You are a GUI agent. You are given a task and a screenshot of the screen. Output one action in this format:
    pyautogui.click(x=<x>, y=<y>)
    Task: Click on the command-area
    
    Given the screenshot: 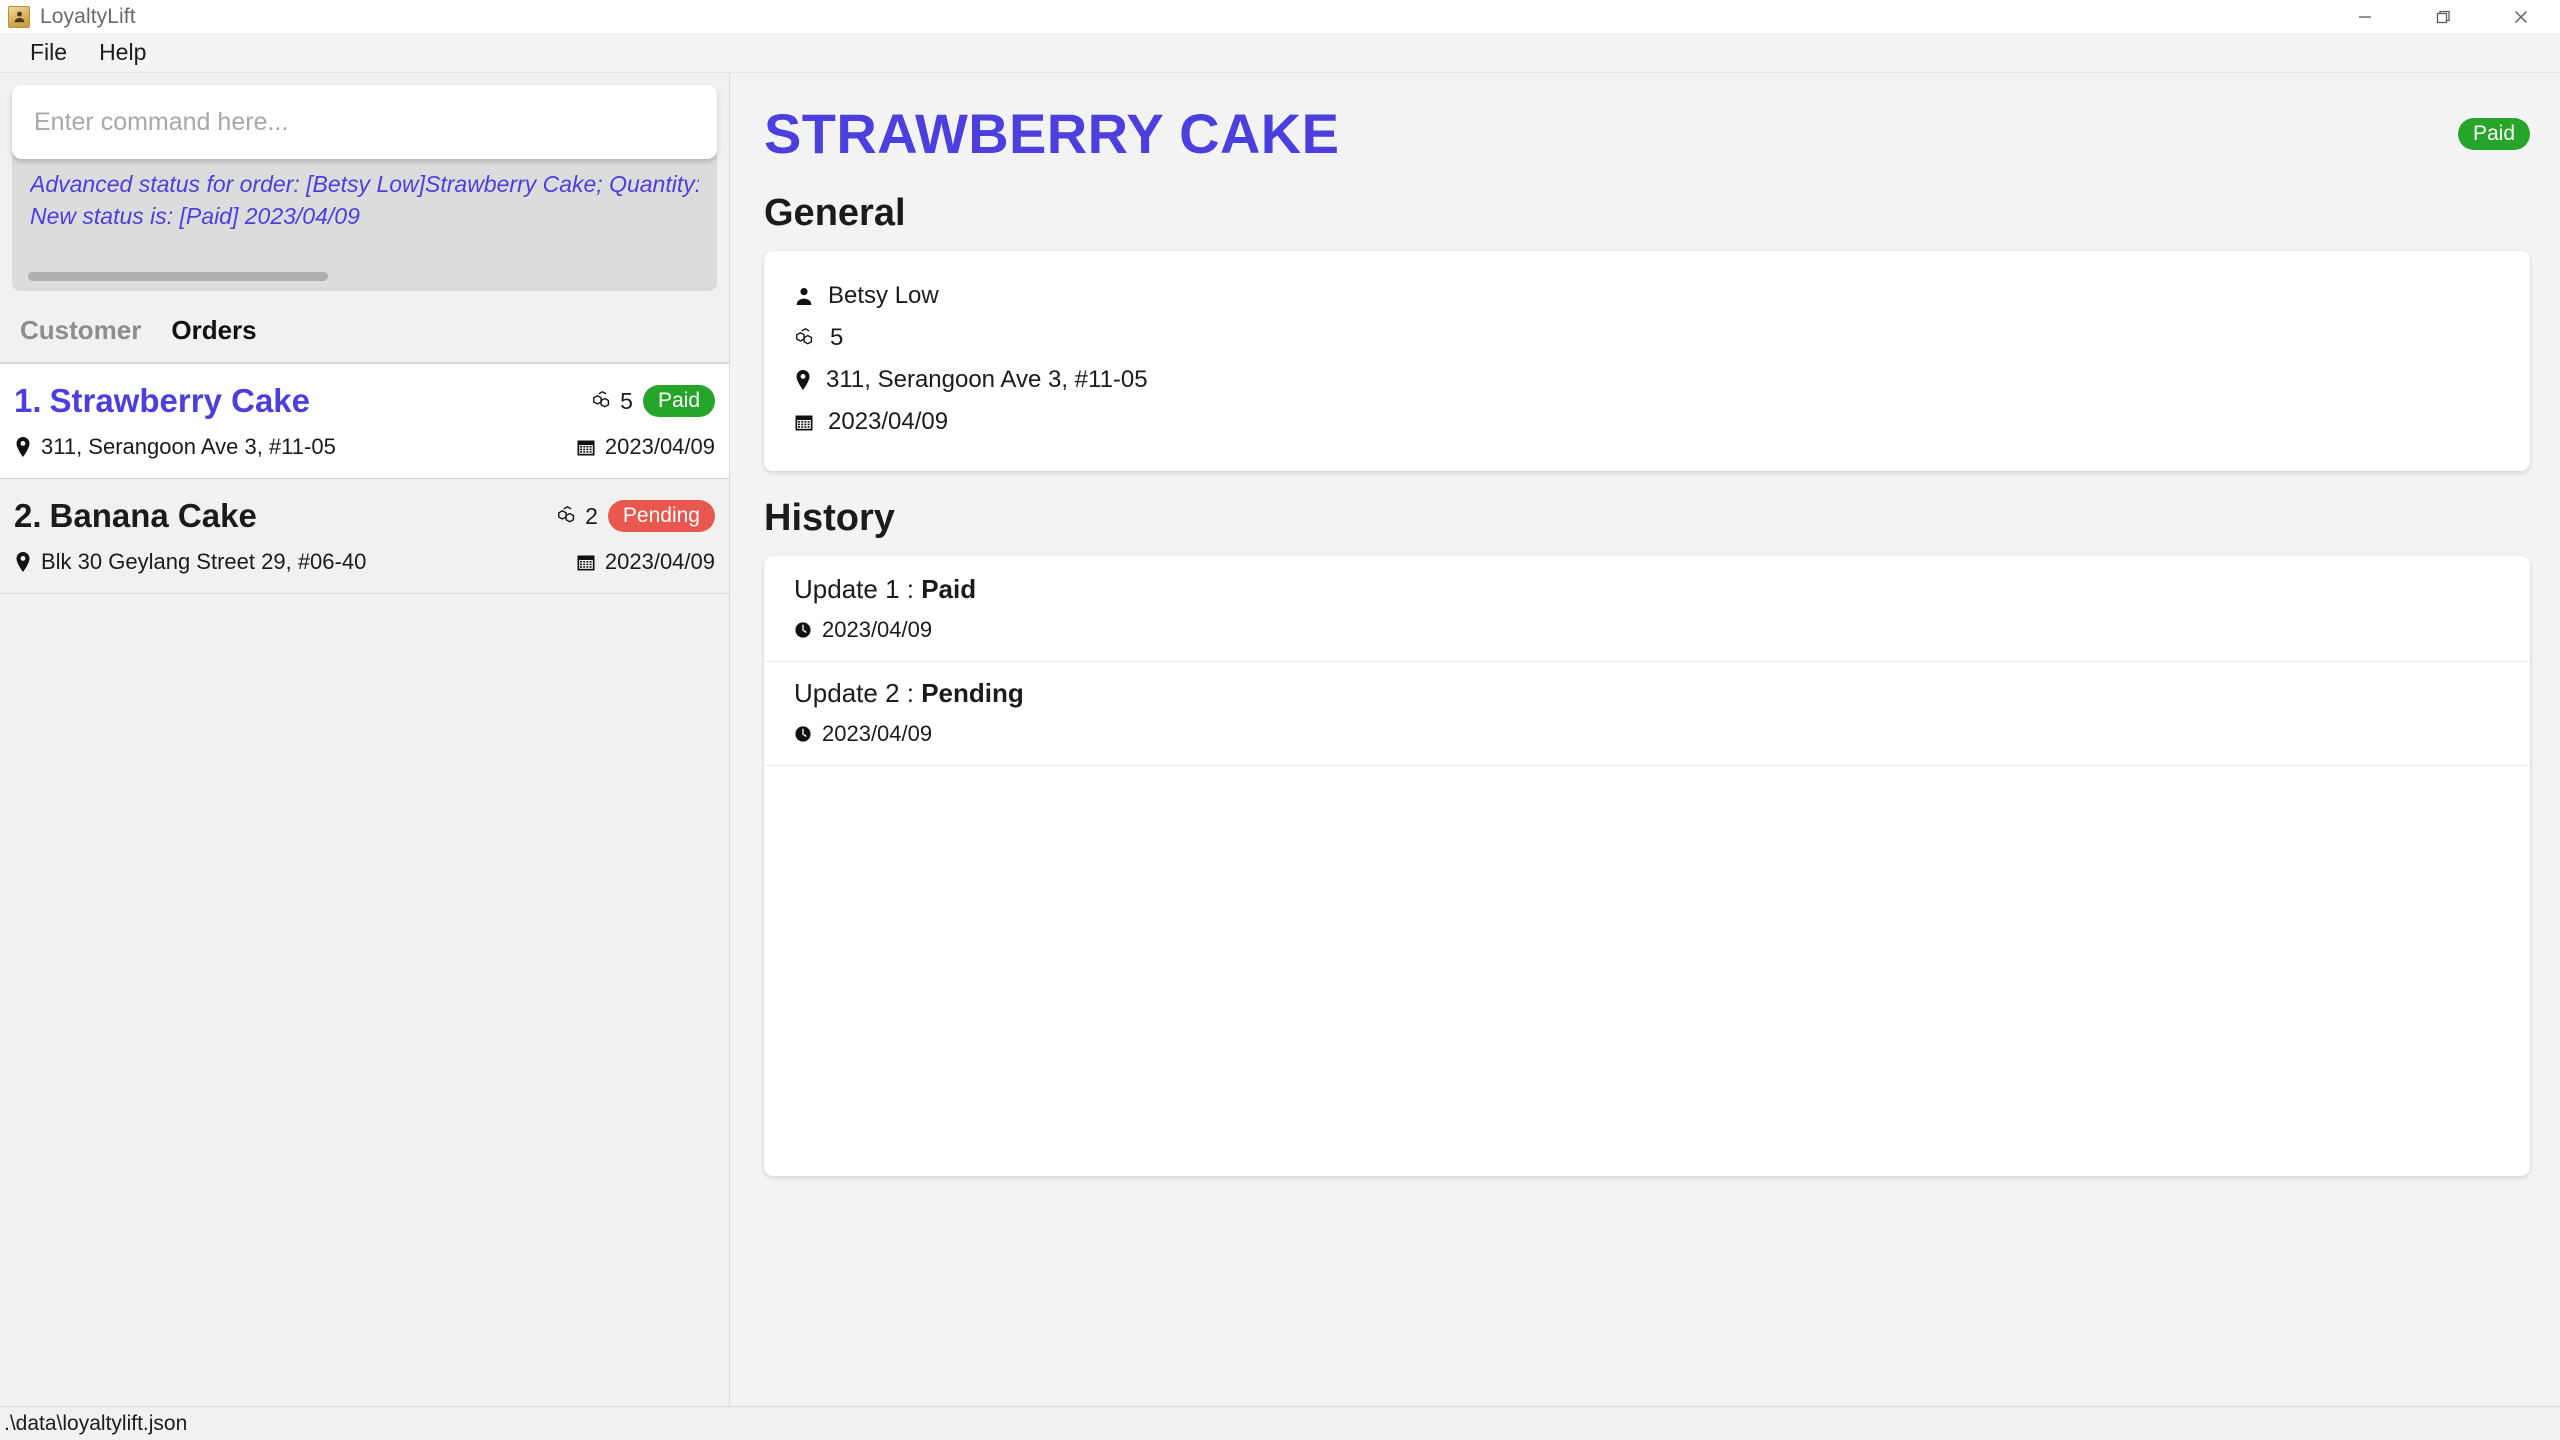 What is the action you would take?
    pyautogui.click(x=364, y=116)
    